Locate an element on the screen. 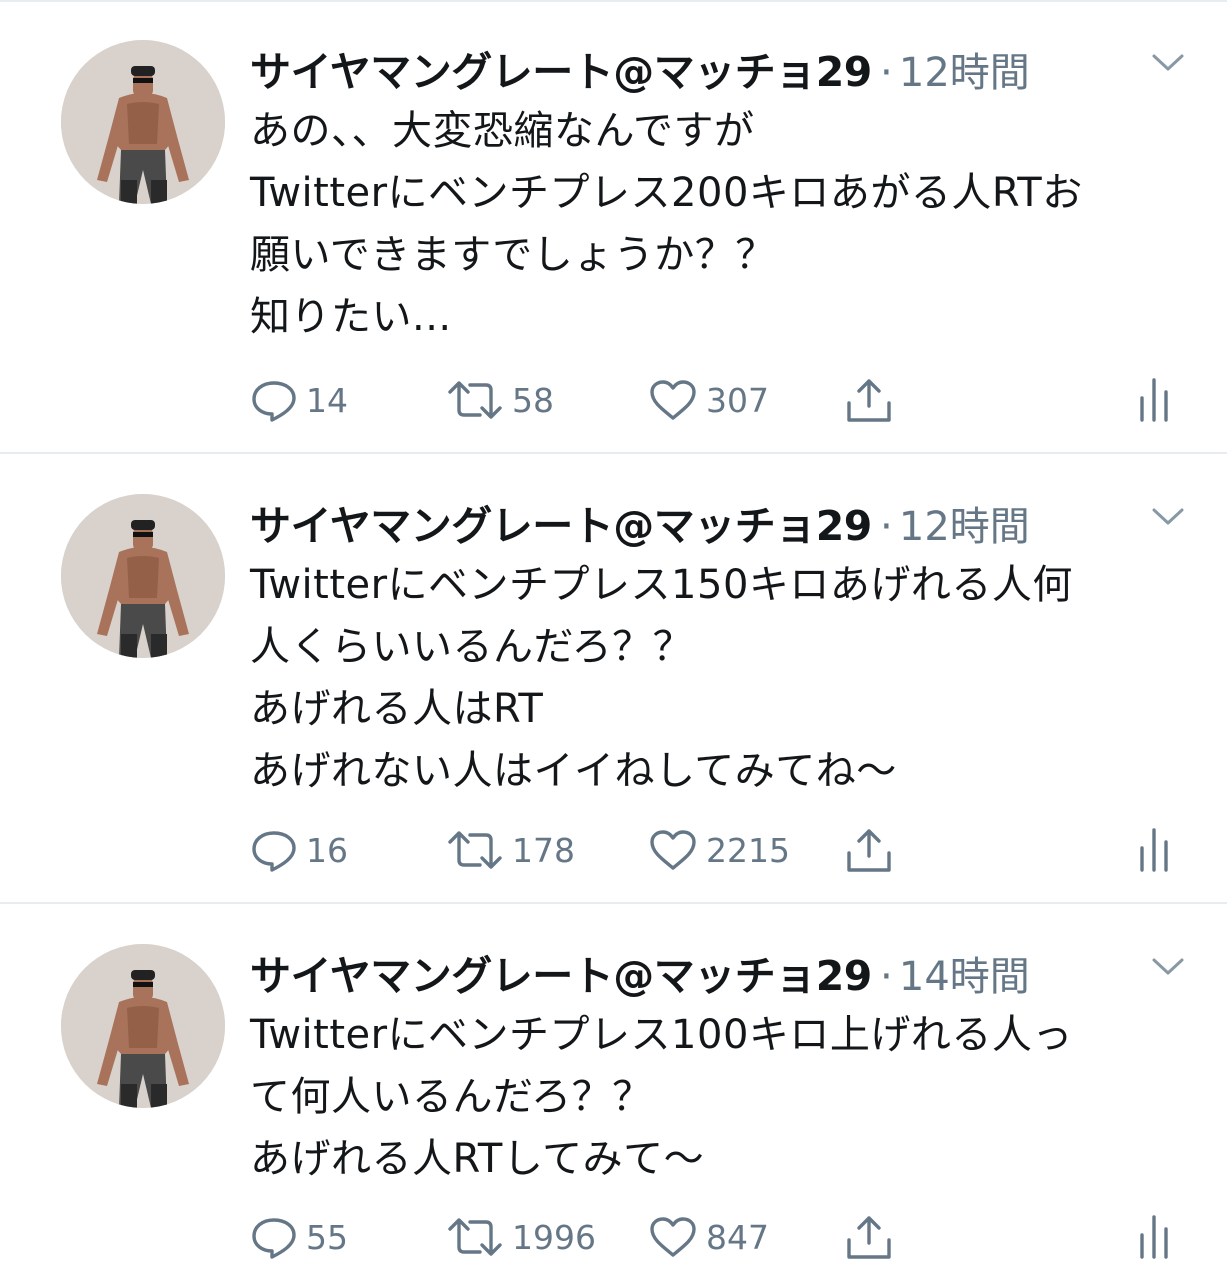  tweet-text-line: あげれる人RTしてみて〜 is located at coordinates (477, 1159).